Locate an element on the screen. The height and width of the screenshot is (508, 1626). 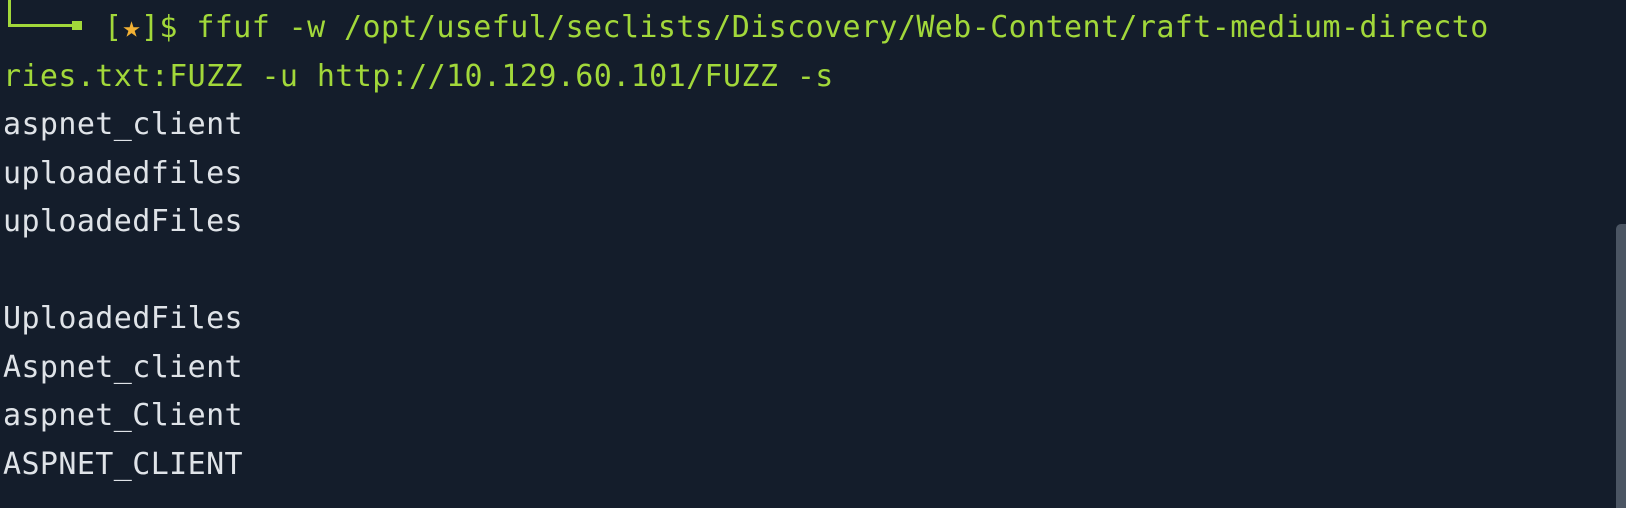
output-line: uploadedFiles is located at coordinates (123, 221).